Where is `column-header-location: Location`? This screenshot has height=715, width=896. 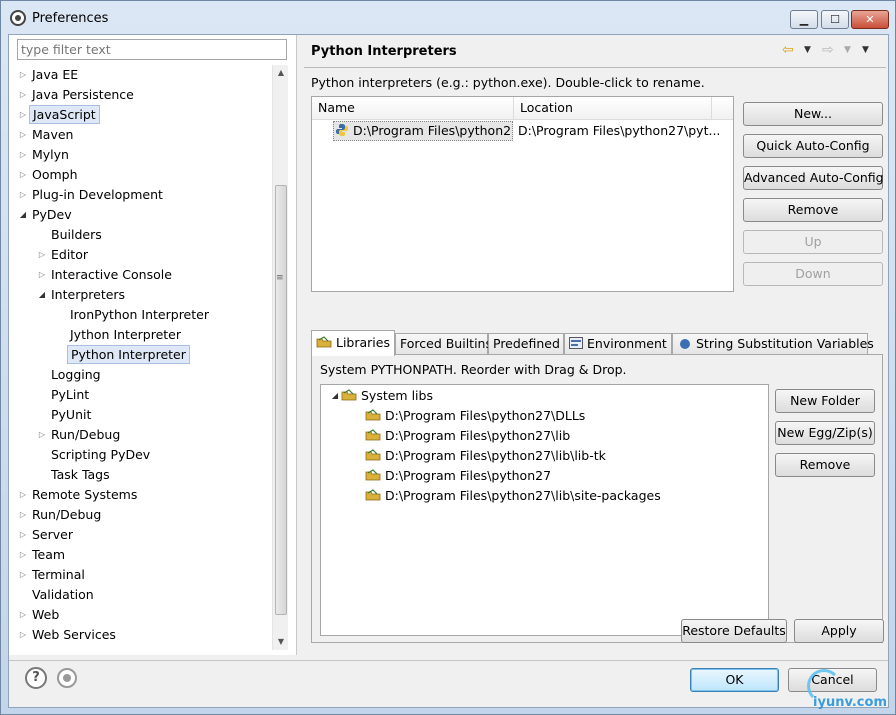
column-header-location: Location is located at coordinates (613, 108).